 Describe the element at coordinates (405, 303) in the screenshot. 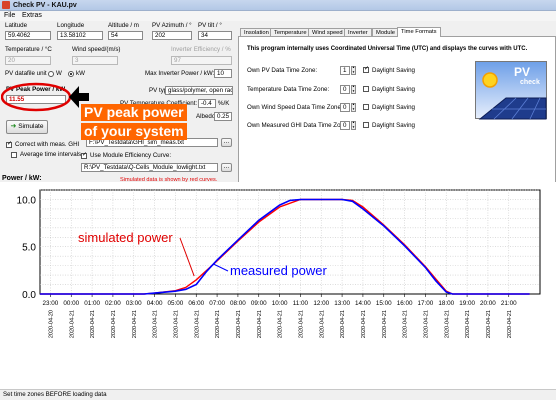

I see `x-tick-label: 16:00` at that location.